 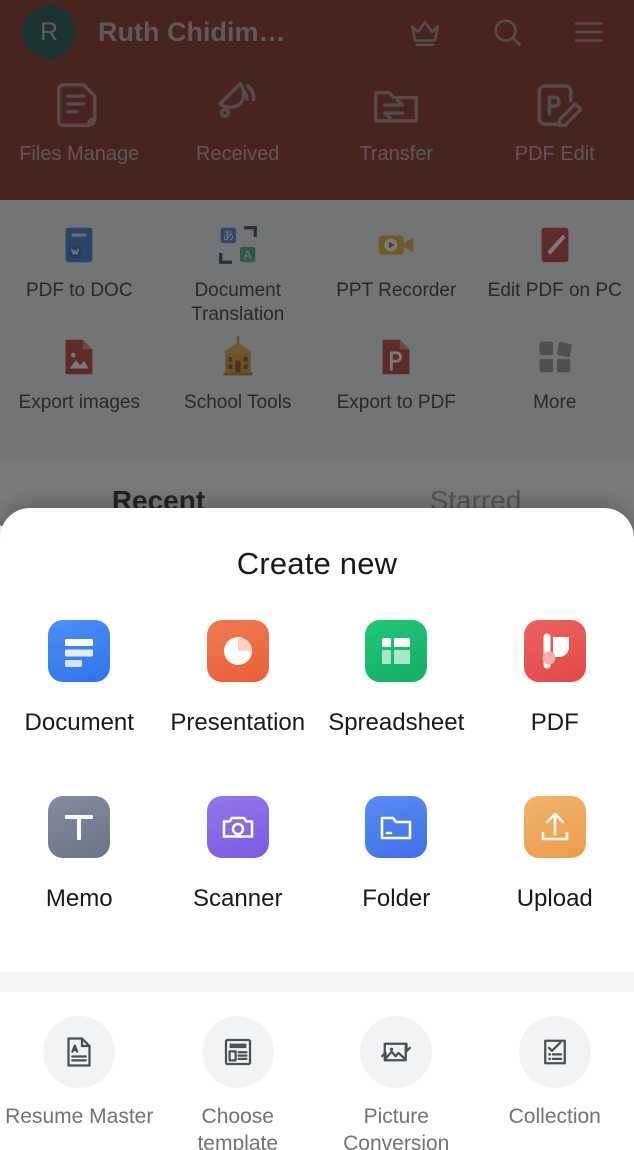 What do you see at coordinates (554, 827) in the screenshot?
I see `upload-icon` at bounding box center [554, 827].